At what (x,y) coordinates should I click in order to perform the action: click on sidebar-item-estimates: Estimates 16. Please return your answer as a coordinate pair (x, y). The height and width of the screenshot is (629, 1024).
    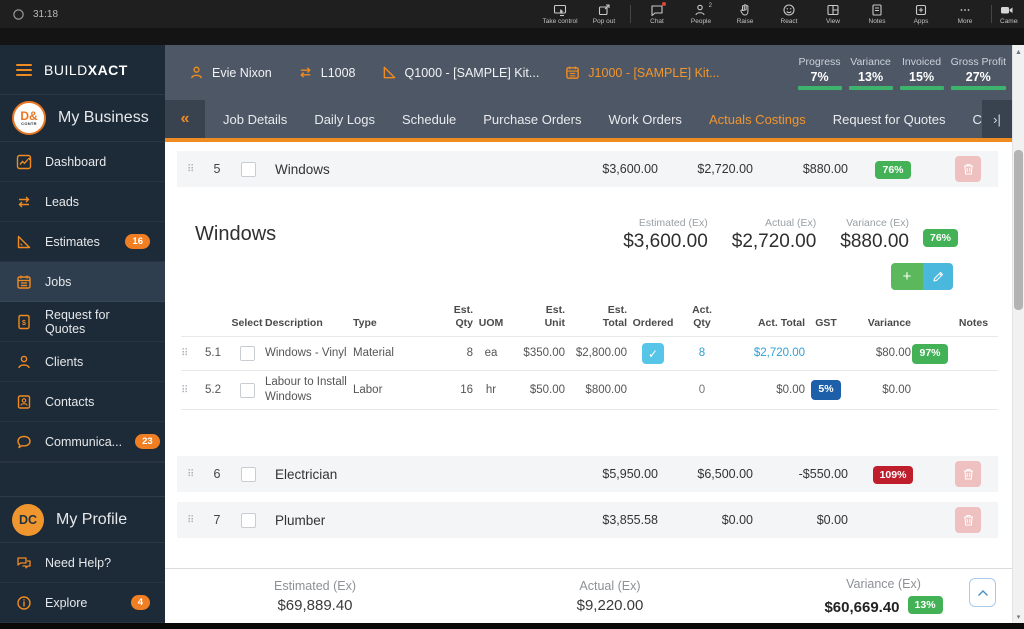
    Looking at the image, I should click on (82, 242).